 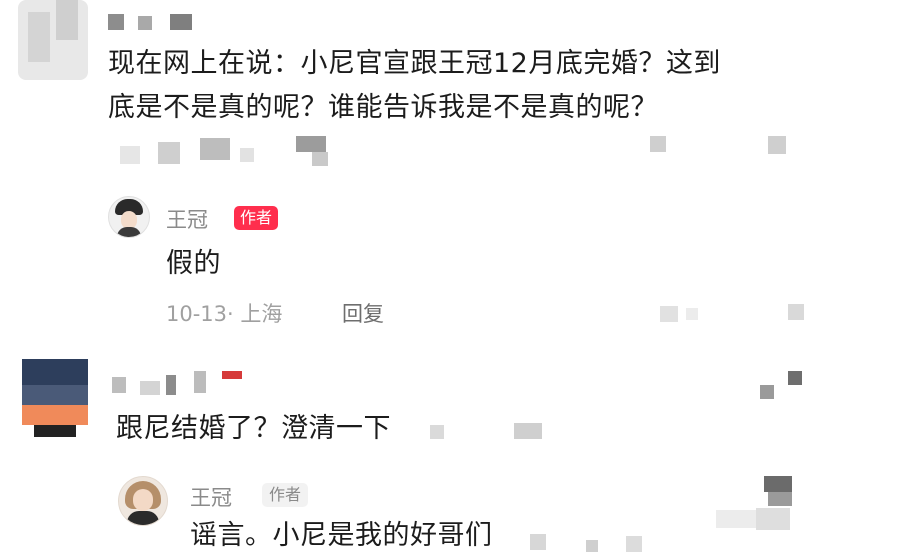 I want to click on reply-button: 回复, so click(x=363, y=313).